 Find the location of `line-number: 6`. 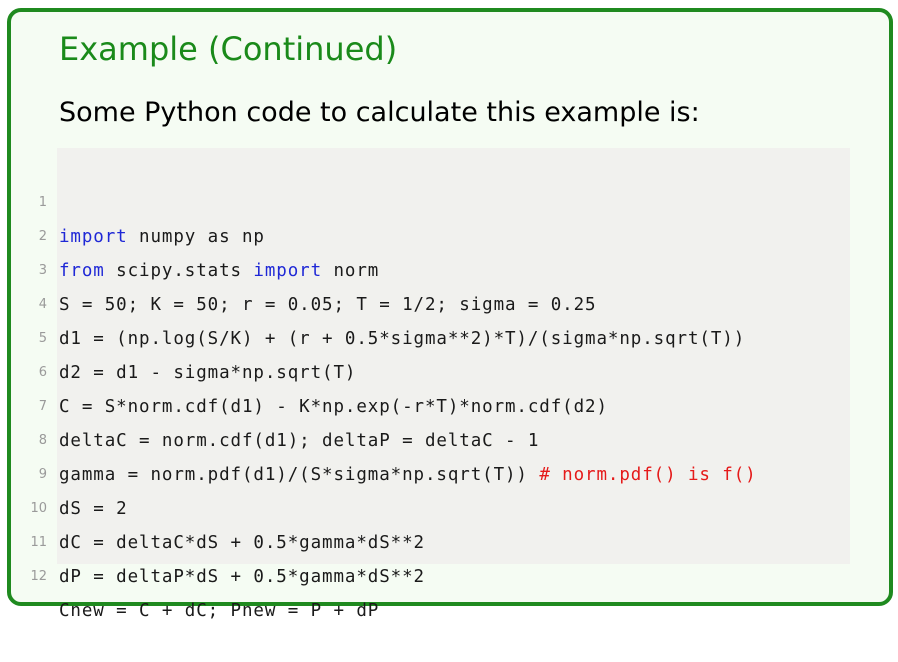

line-number: 6 is located at coordinates (42, 372).